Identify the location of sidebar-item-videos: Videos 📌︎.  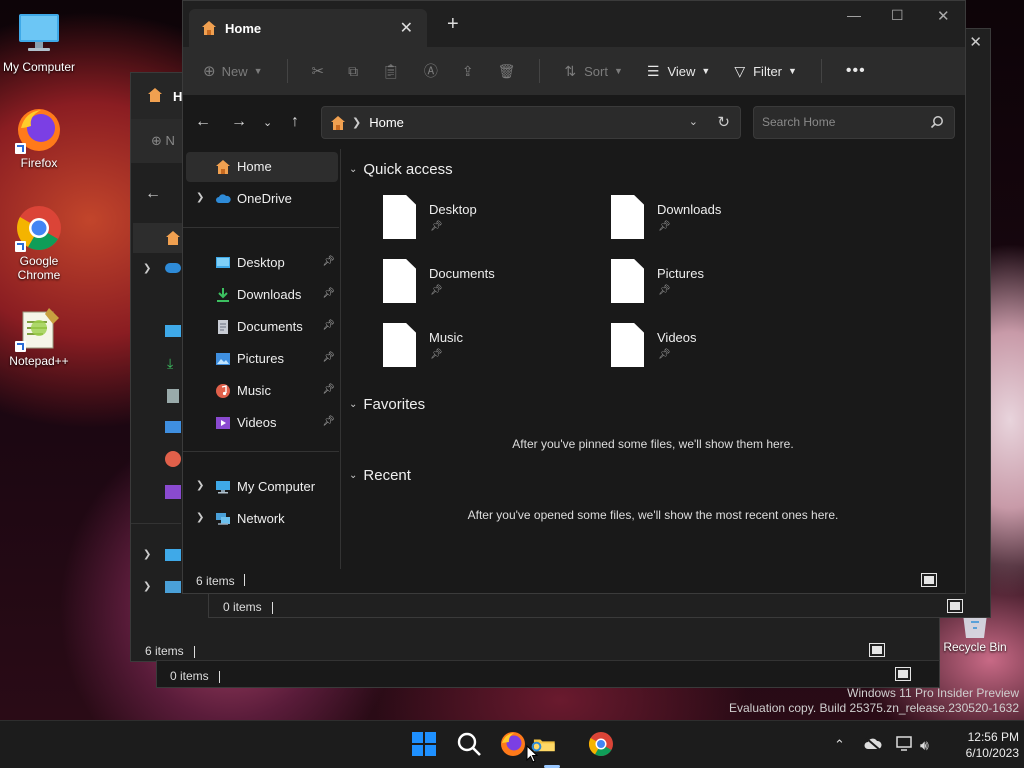
(261, 423).